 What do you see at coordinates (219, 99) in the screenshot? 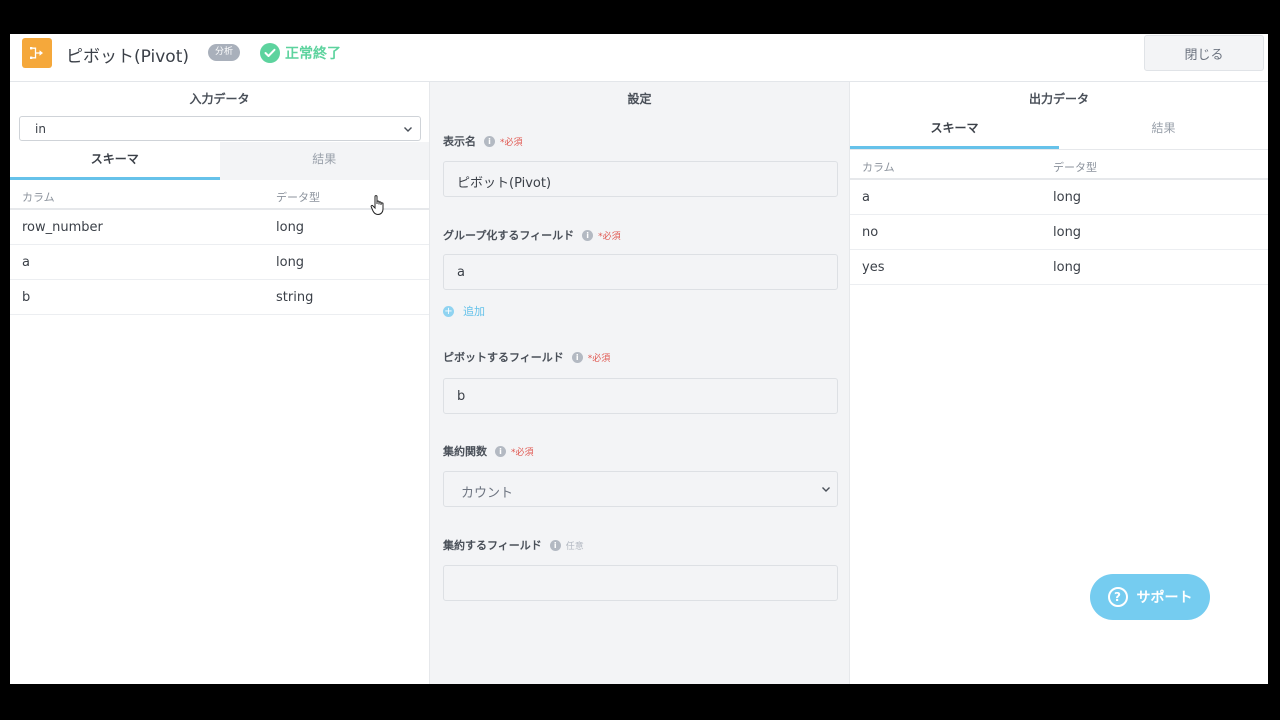
I see `input-data-heading: 入力データ` at bounding box center [219, 99].